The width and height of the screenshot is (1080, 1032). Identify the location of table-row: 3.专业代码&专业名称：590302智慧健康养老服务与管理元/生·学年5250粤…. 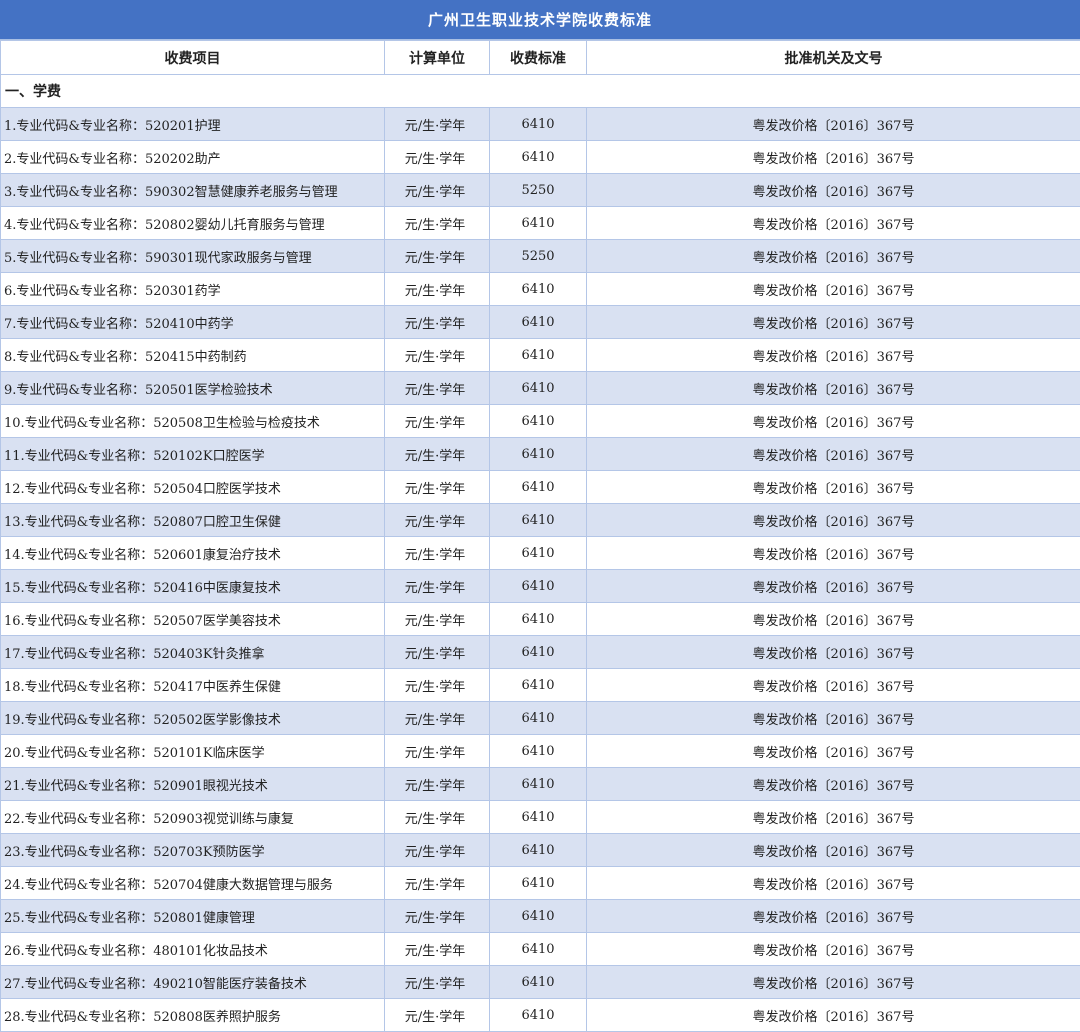
(540, 190).